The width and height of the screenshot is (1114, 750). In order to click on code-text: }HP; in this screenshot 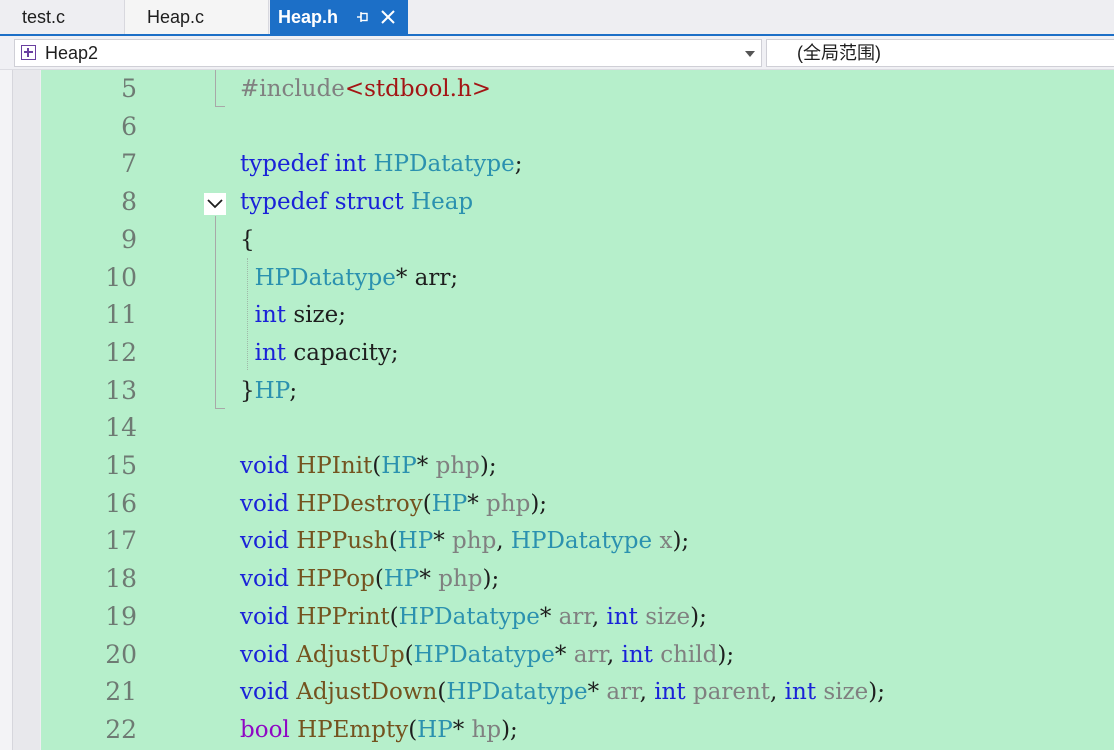, I will do `click(268, 391)`.